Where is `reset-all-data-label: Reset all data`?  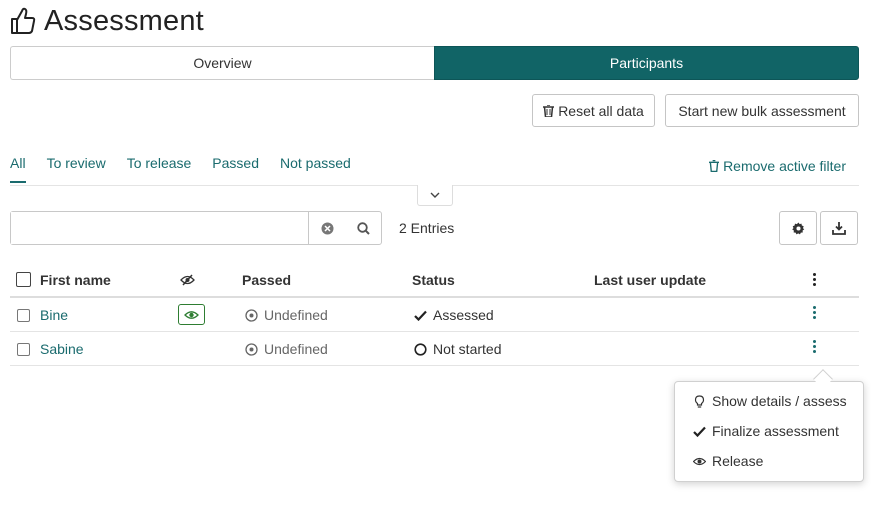
reset-all-data-label: Reset all data is located at coordinates (601, 110).